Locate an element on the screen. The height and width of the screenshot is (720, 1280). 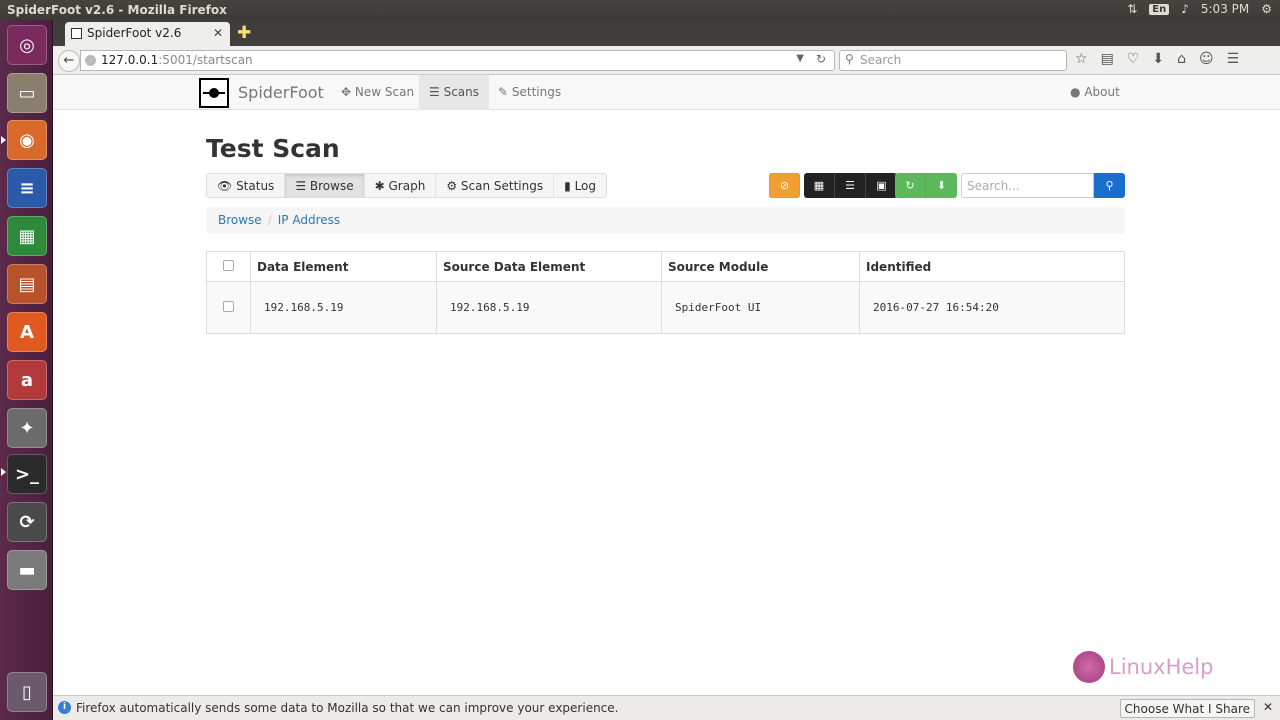
downloads-icon: ⬇ is located at coordinates (1158, 59).